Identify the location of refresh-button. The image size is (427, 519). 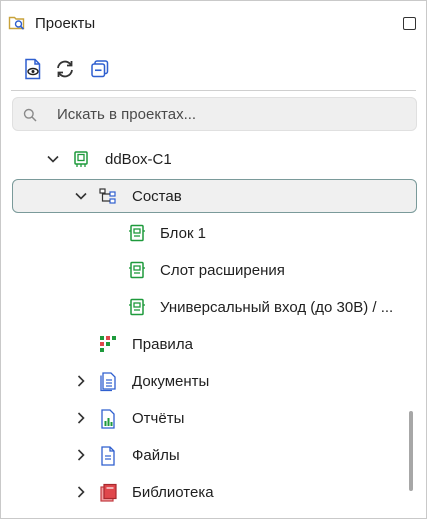
(65, 71).